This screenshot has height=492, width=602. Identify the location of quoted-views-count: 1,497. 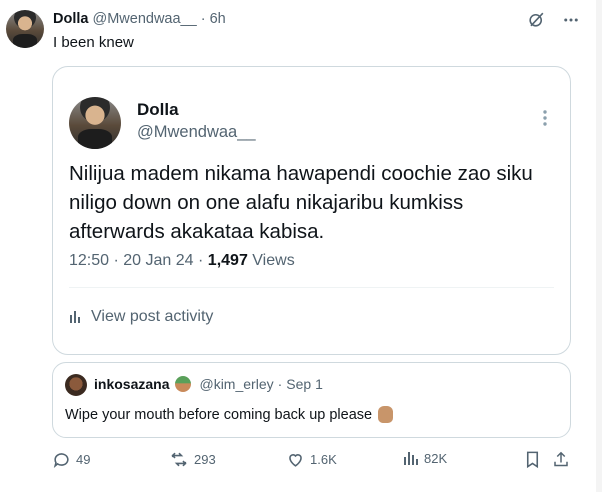
(227, 260).